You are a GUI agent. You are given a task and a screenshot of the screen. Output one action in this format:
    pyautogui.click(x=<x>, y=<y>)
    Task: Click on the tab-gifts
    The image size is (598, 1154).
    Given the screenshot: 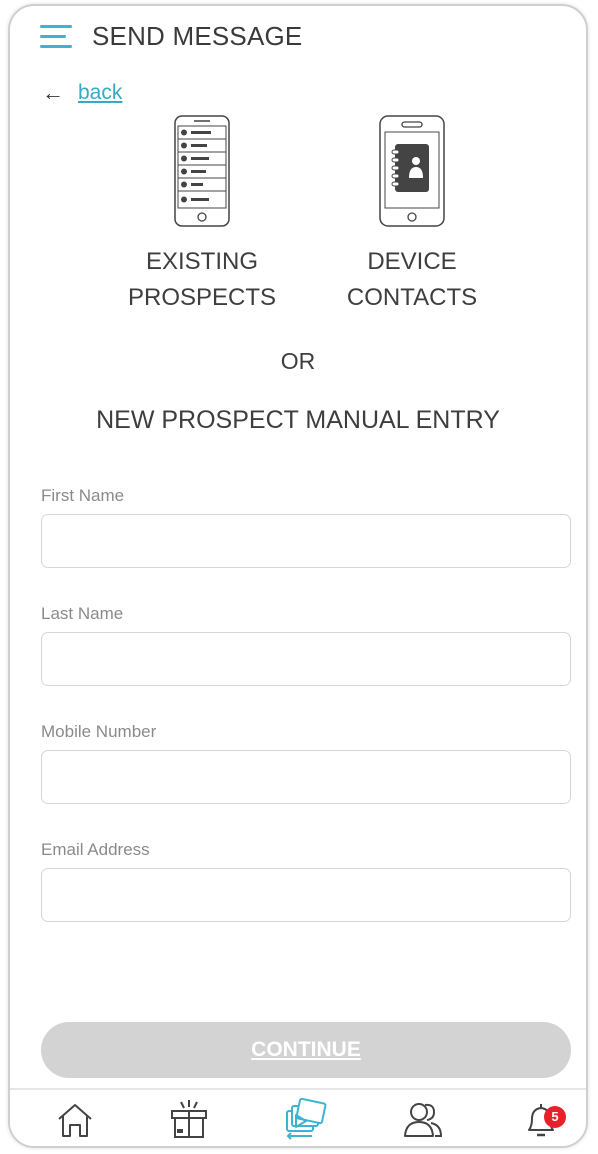 What is the action you would take?
    pyautogui.click(x=189, y=1121)
    